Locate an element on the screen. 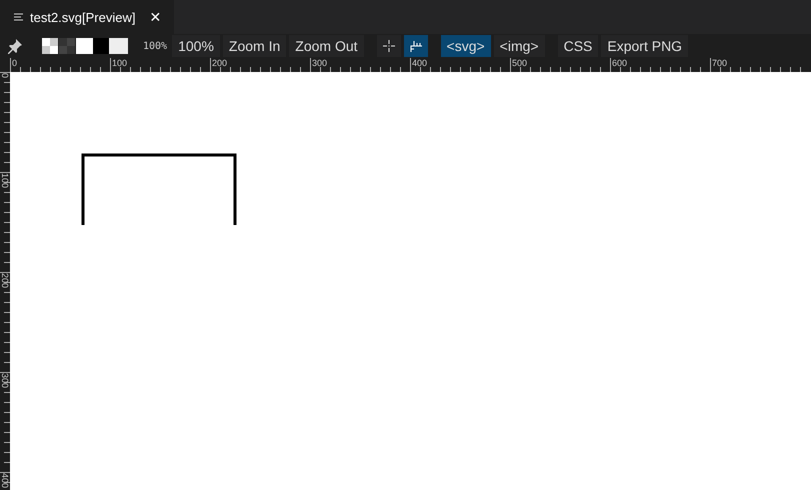  toolbar-button: <img> is located at coordinates (519, 46).